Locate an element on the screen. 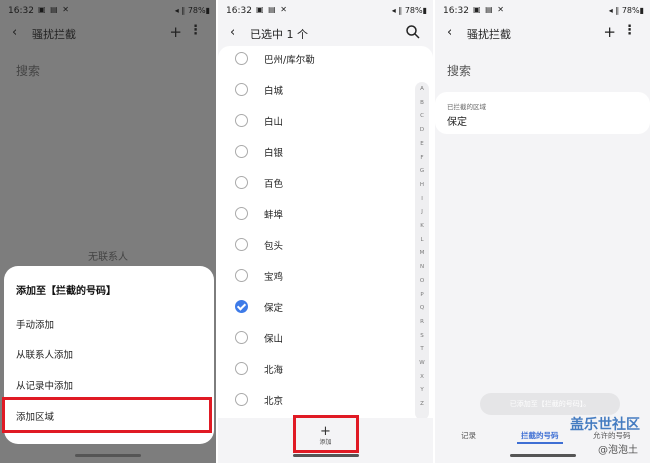 The height and width of the screenshot is (463, 650). region-row: 保定 is located at coordinates (325, 307).